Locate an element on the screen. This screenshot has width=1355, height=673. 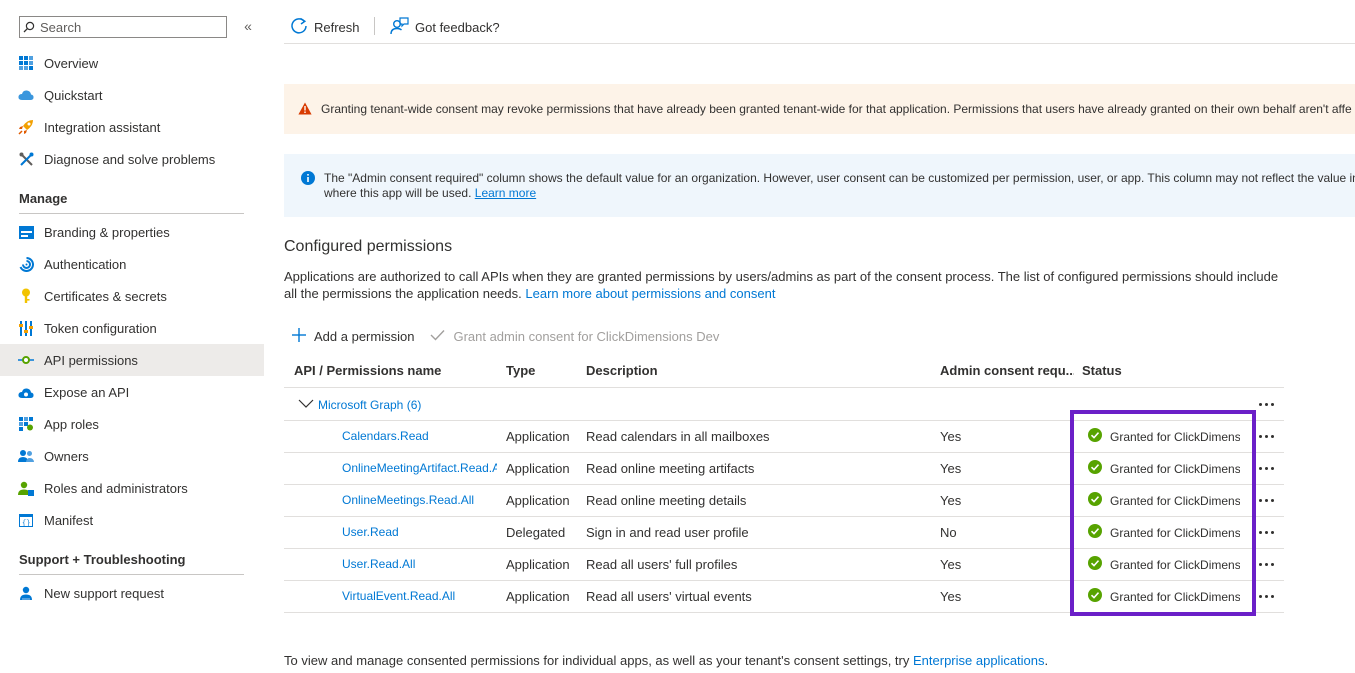
sidebar-item-owners: Owners is located at coordinates (132, 456).